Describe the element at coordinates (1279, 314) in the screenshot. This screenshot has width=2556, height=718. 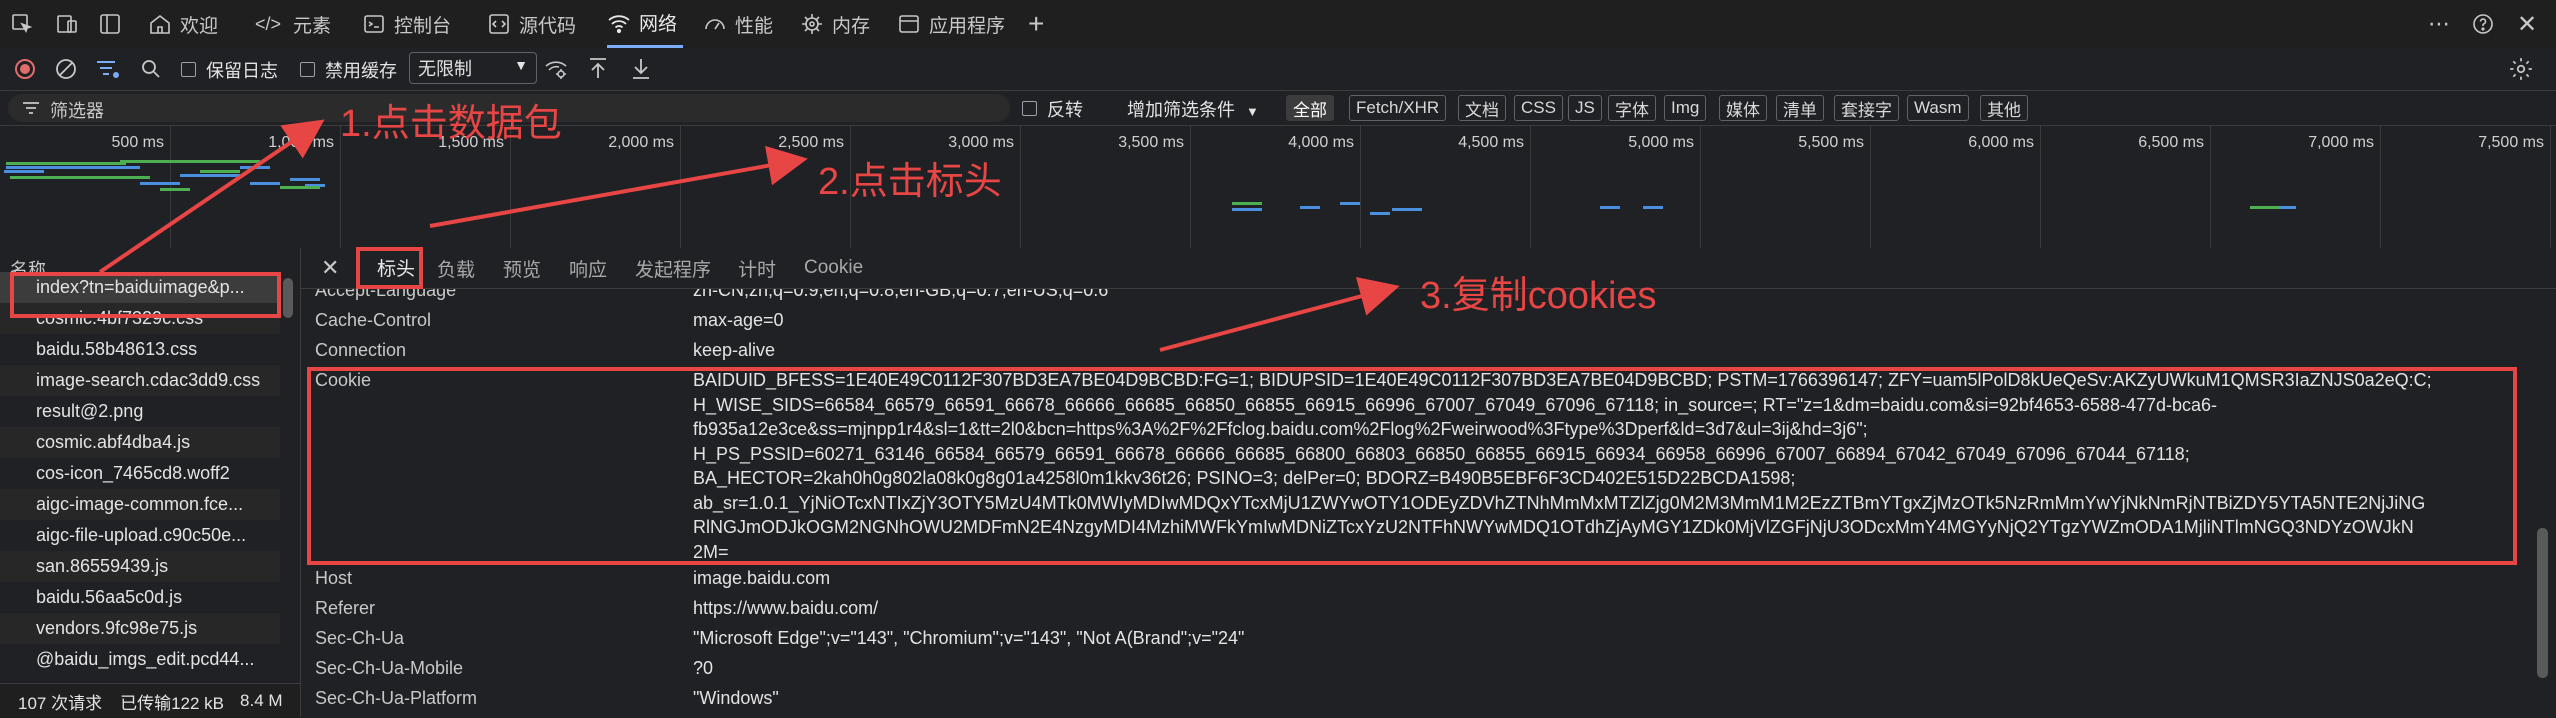
I see `arrow-step3` at that location.